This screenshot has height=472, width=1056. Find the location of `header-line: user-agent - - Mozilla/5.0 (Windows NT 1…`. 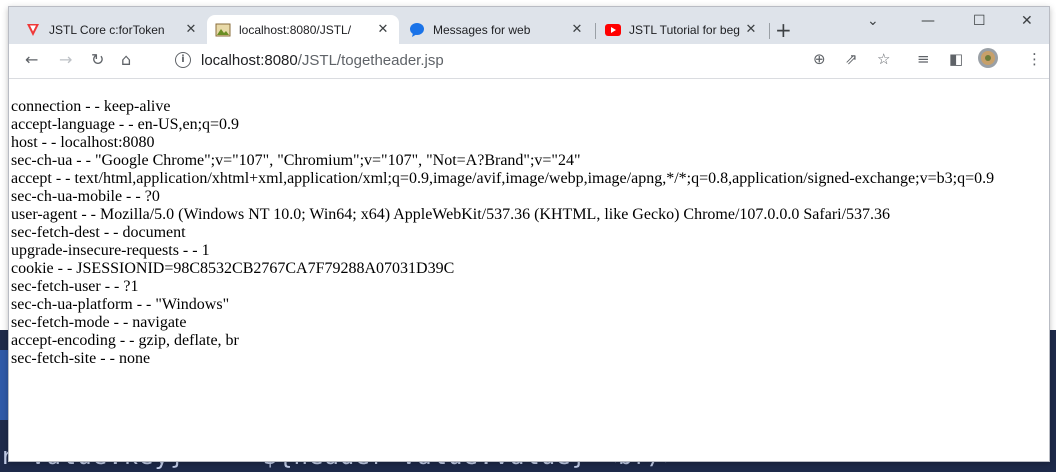

header-line: user-agent - - Mozilla/5.0 (Windows NT 1… is located at coordinates (451, 214).